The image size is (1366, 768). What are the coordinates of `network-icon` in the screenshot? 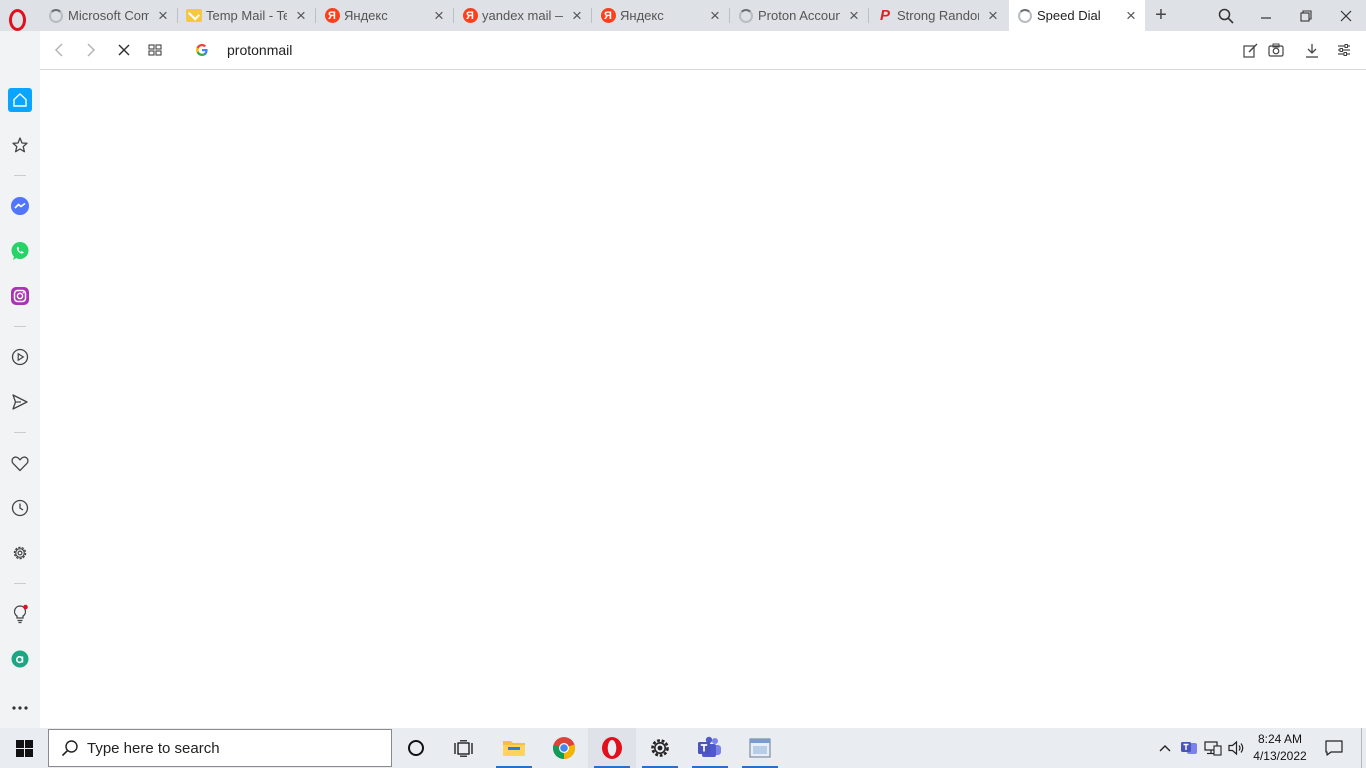 It's located at (1213, 748).